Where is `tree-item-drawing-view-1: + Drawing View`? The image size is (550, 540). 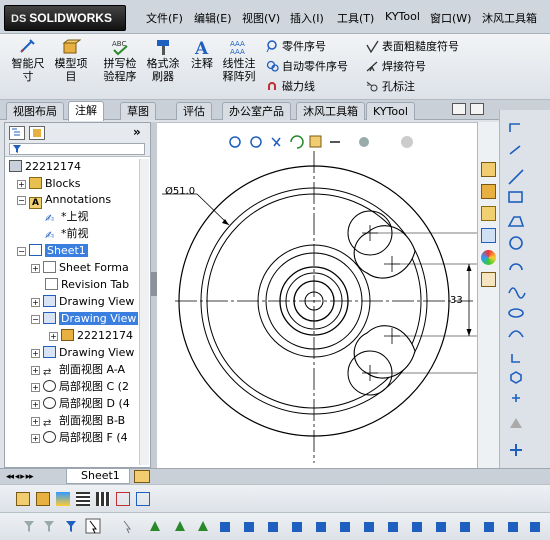
tree-item-drawing-view-1: + Drawing View is located at coordinates (82, 302).